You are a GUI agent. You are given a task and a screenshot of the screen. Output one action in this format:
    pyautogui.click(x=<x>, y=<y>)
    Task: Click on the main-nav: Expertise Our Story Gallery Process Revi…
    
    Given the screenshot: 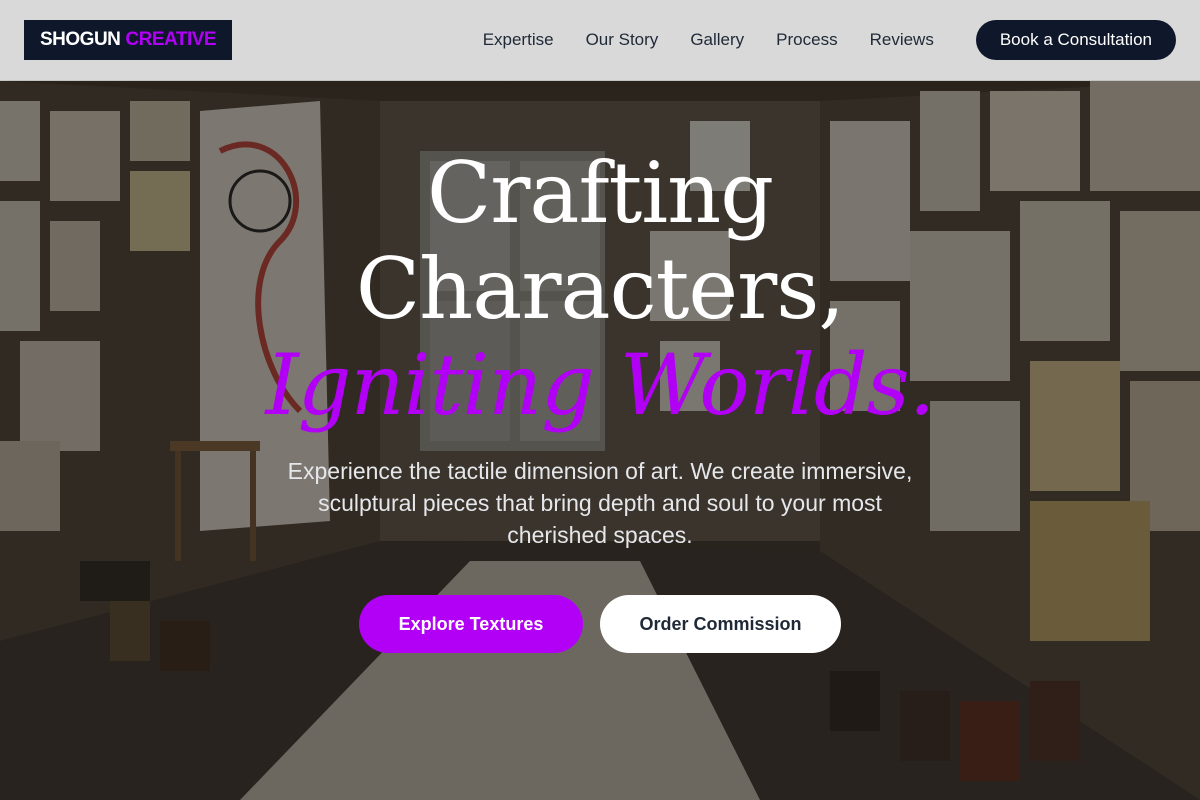 What is the action you would take?
    pyautogui.click(x=829, y=40)
    